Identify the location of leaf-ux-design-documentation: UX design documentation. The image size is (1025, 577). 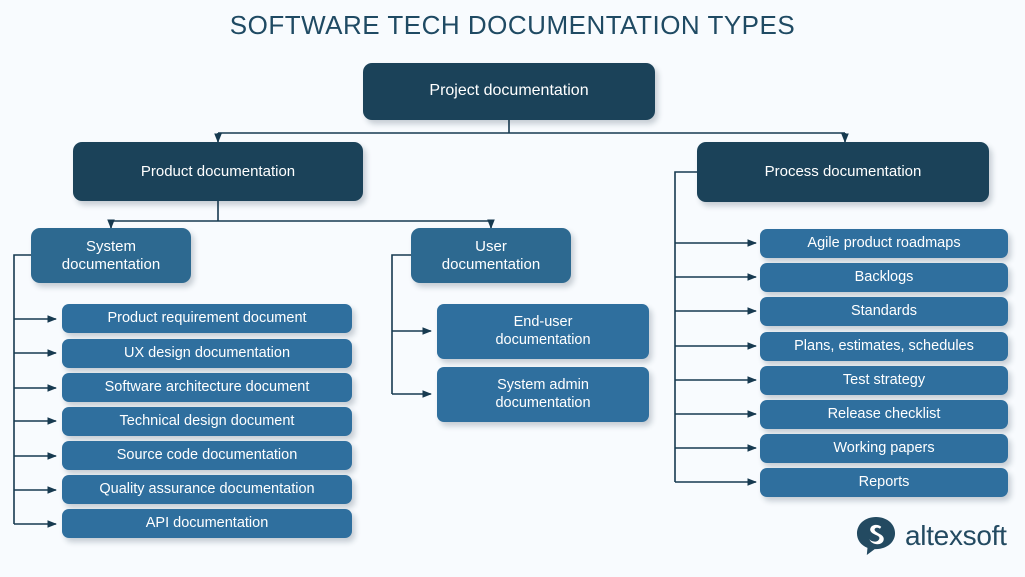
(207, 353).